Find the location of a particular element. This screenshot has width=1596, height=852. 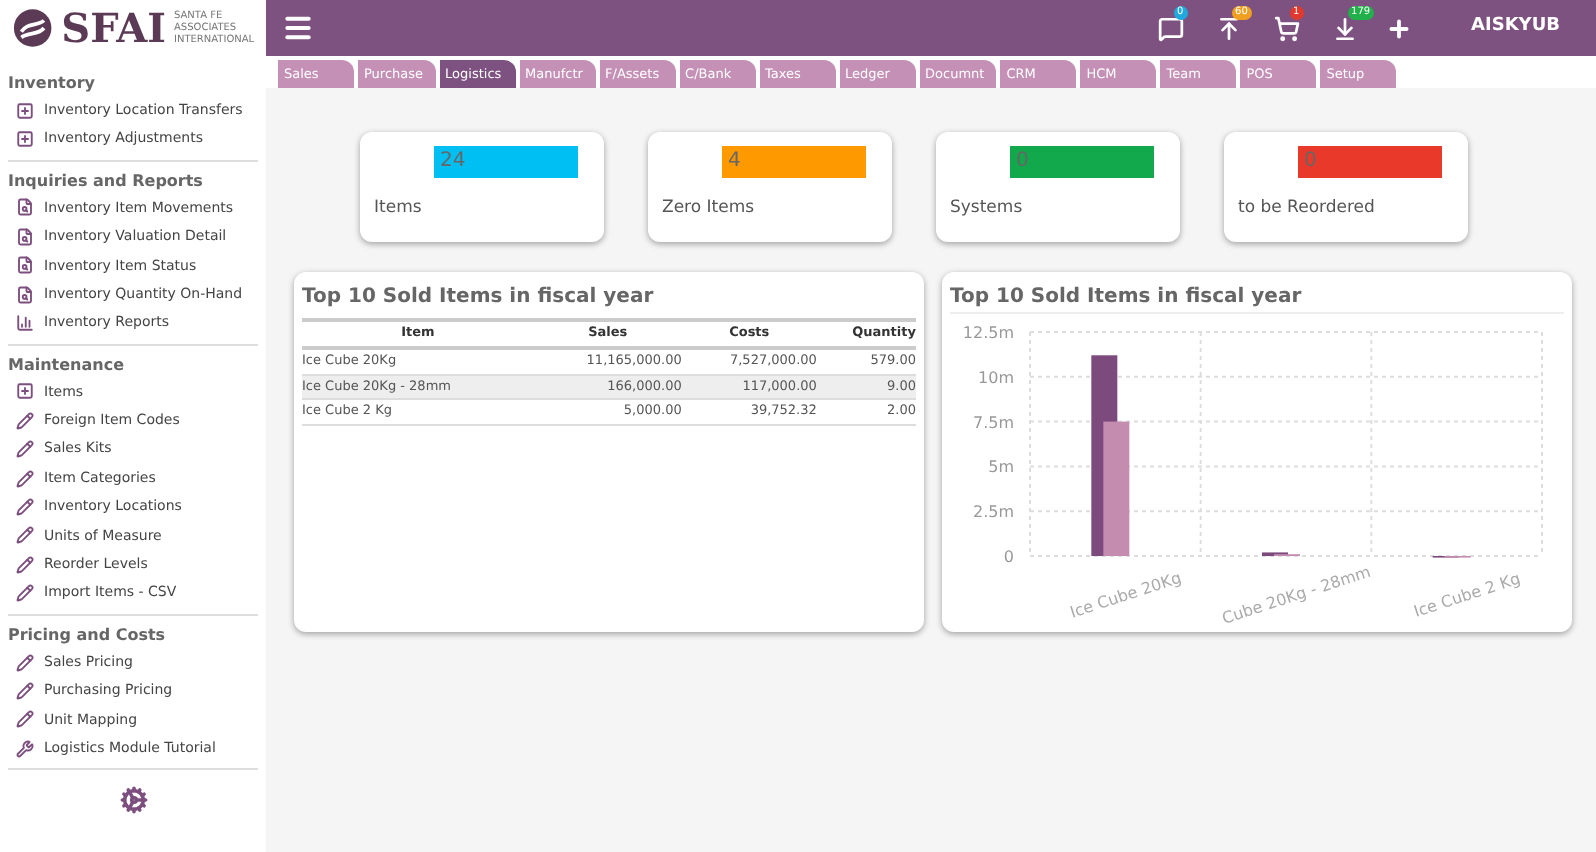

axis-tick-label: 2.5m is located at coordinates (993, 512).